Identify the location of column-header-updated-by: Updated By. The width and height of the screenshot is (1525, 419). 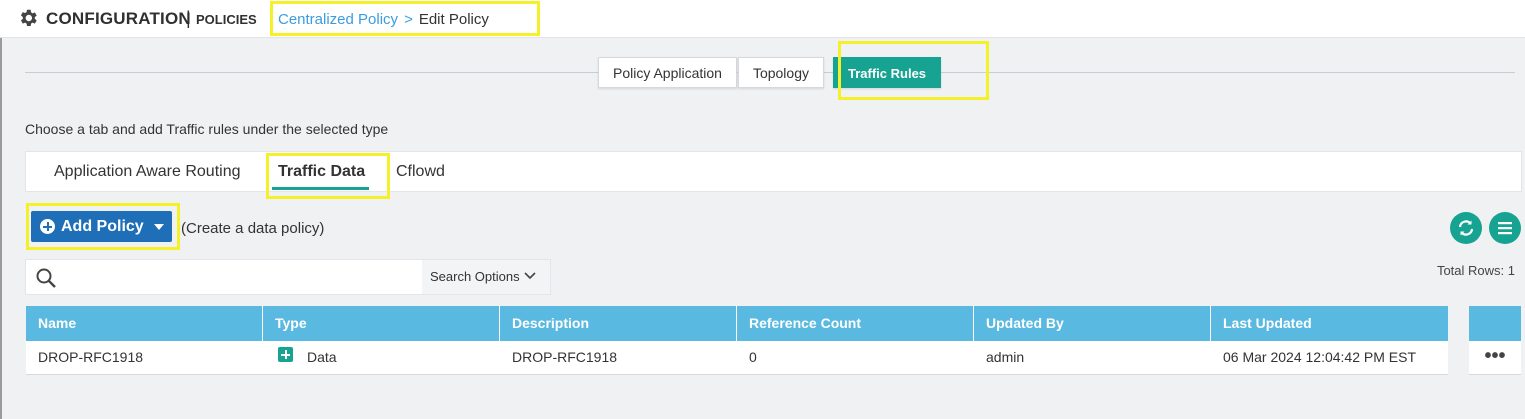
(1092, 323).